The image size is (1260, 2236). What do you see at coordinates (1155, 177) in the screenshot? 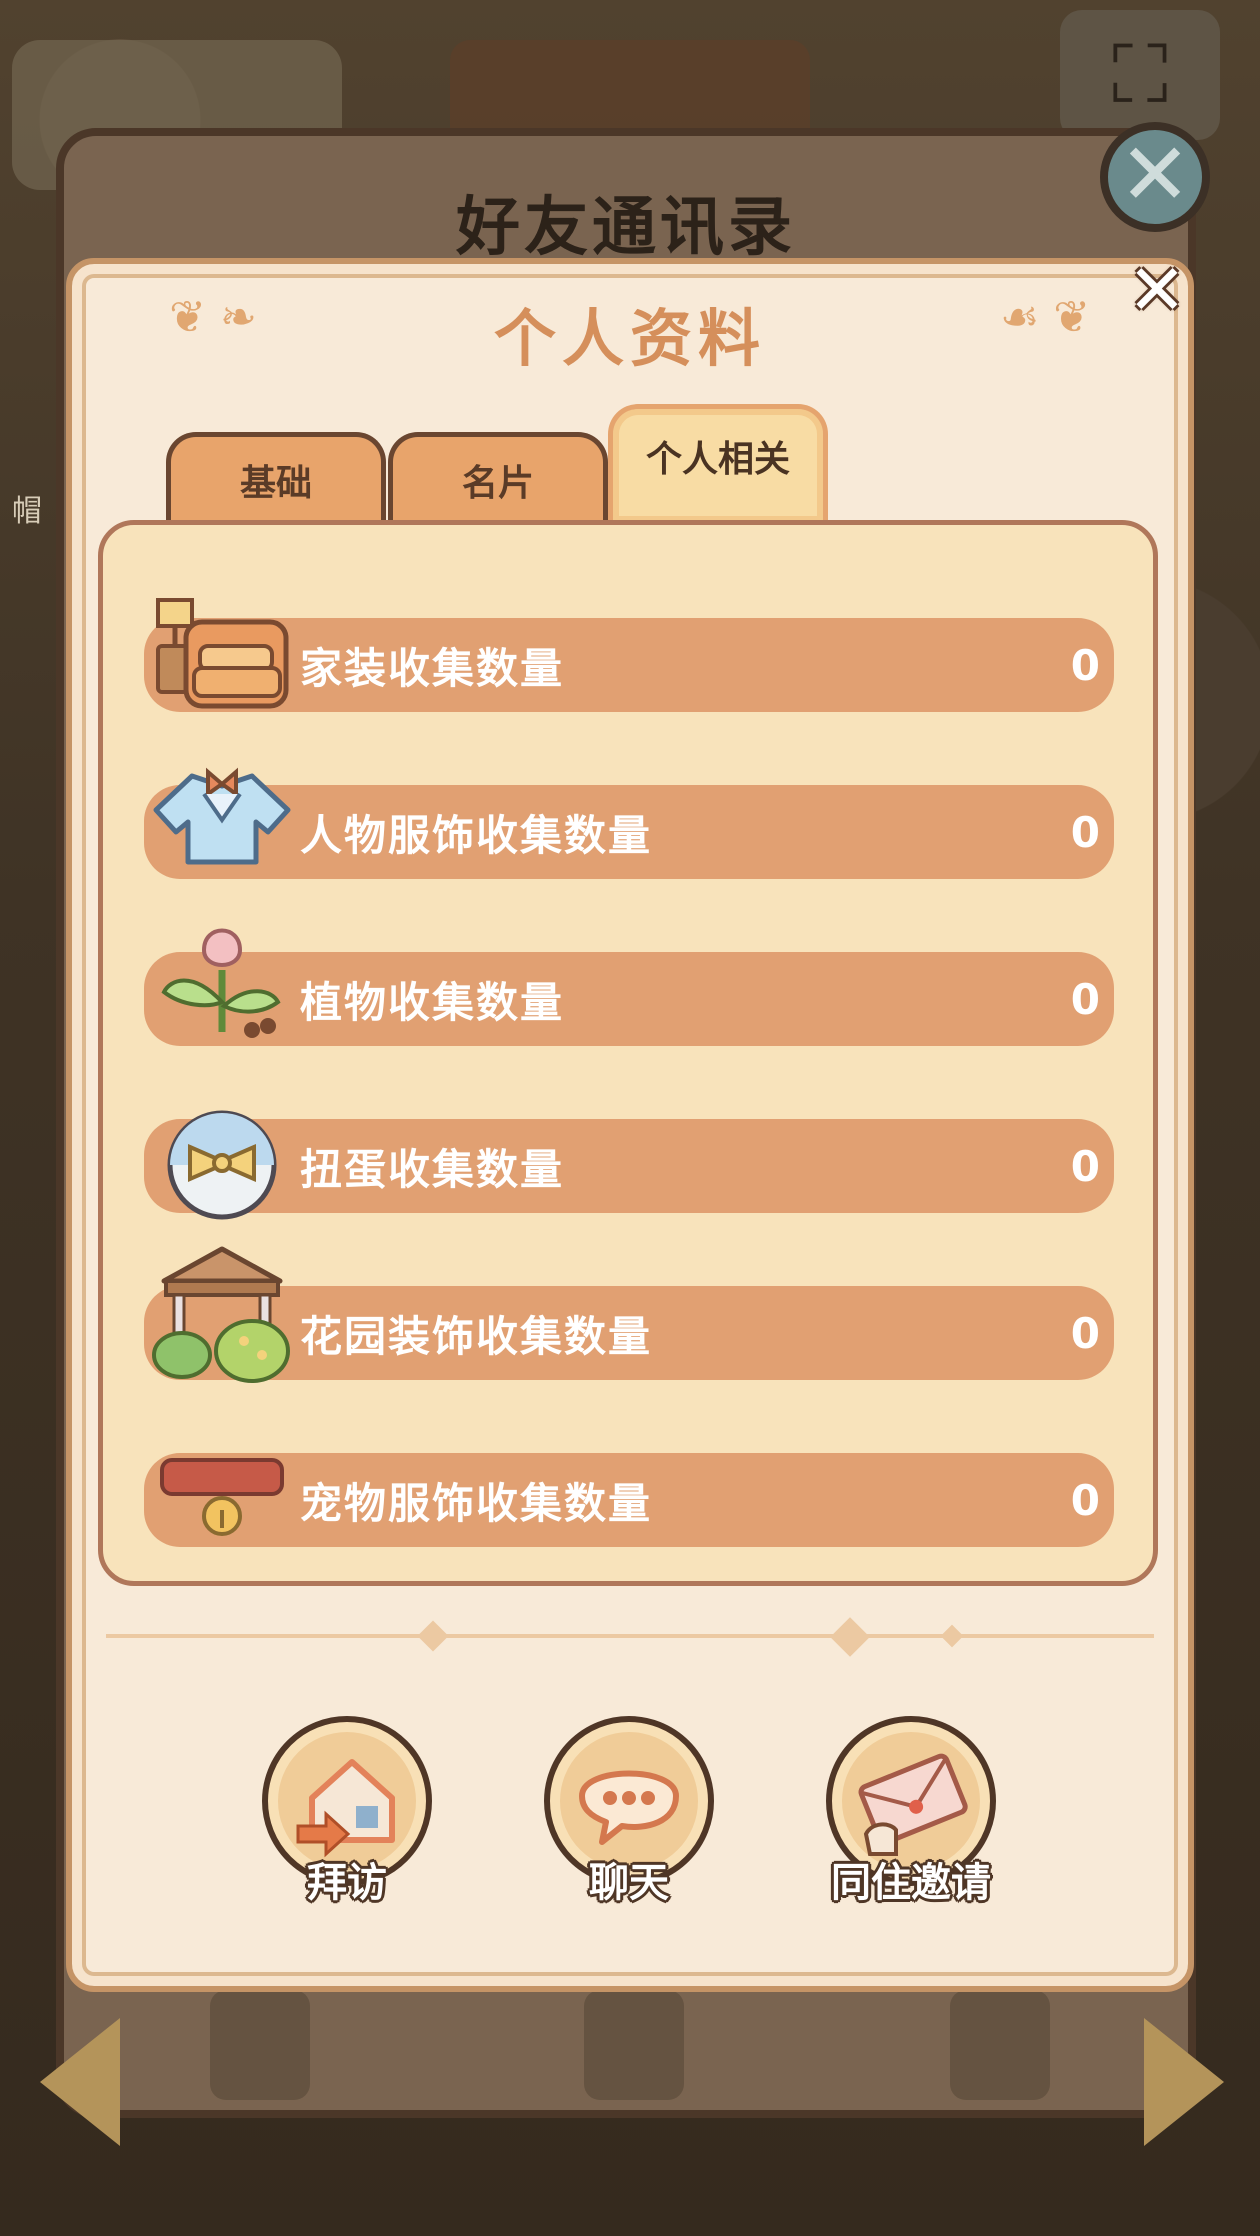
I see `back-dialog-close-icon: ✕` at bounding box center [1155, 177].